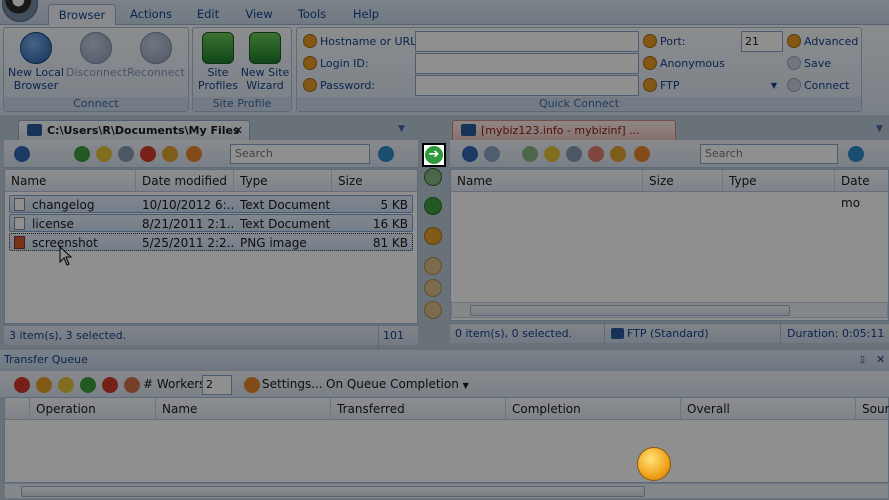  Describe the element at coordinates (300, 154) in the screenshot. I see `local-search-input: Search` at that location.